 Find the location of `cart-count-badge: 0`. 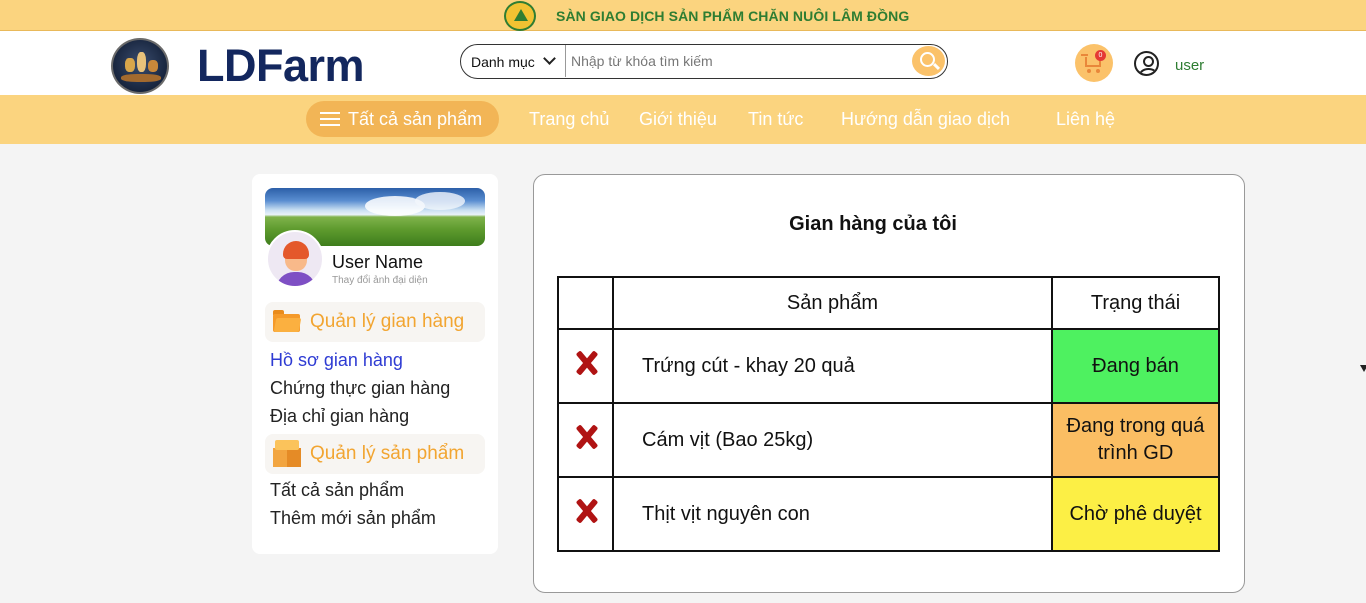

cart-count-badge: 0 is located at coordinates (1100, 55).